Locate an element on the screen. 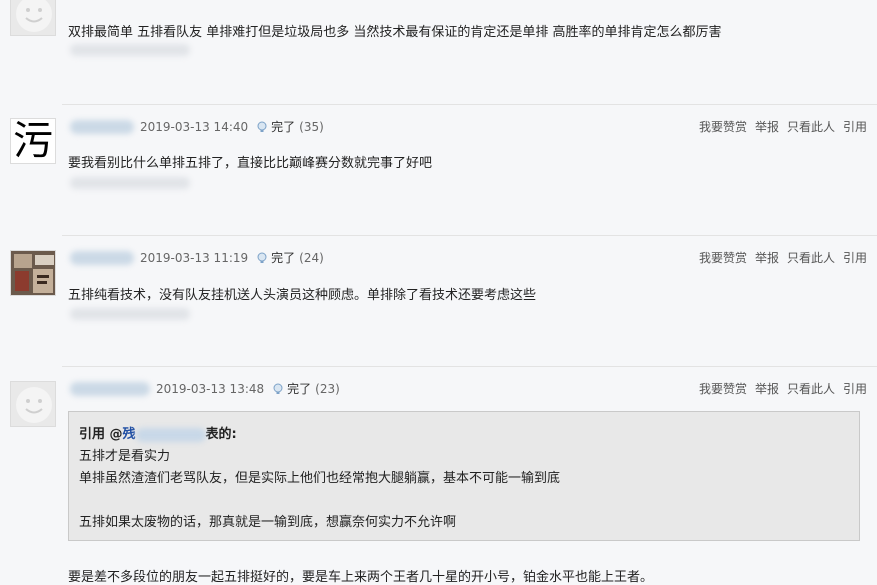 The height and width of the screenshot is (585, 877). quote-line: 五排如果太废物的话，那真就是一输到底，想赢奈何实力不允许啊 is located at coordinates (268, 522).